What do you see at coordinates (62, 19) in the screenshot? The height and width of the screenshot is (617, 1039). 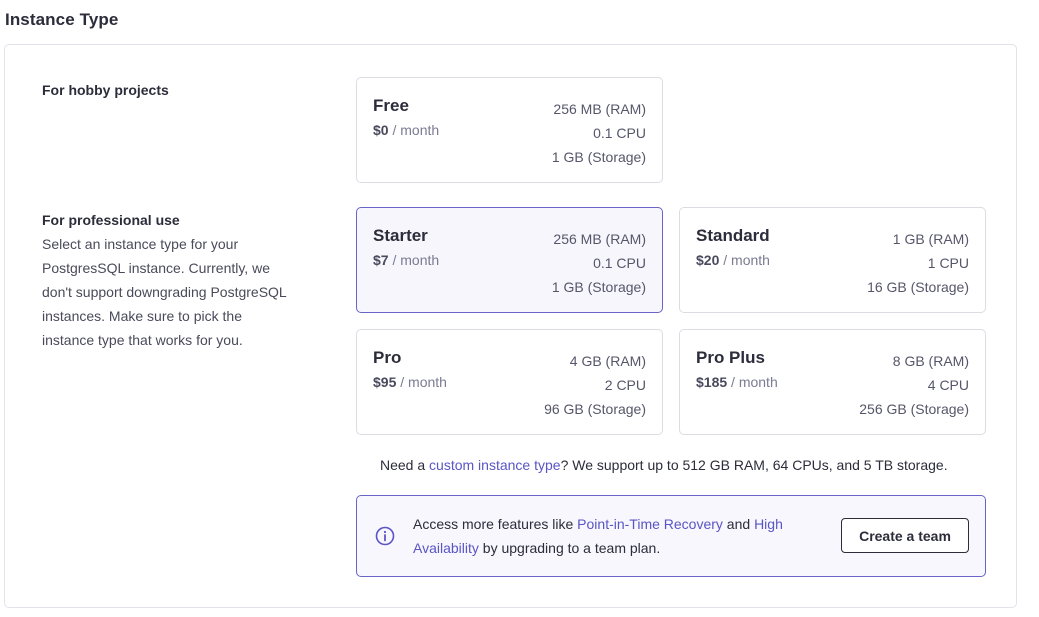 I see `page-title: Instance Type` at bounding box center [62, 19].